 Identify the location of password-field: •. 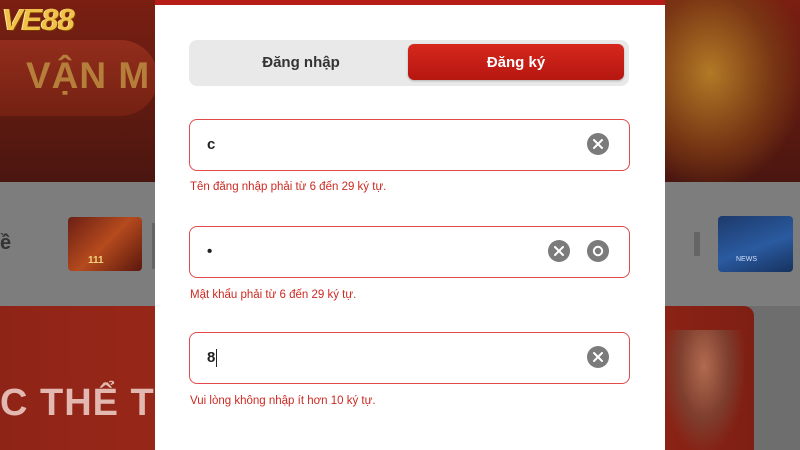
(409, 252).